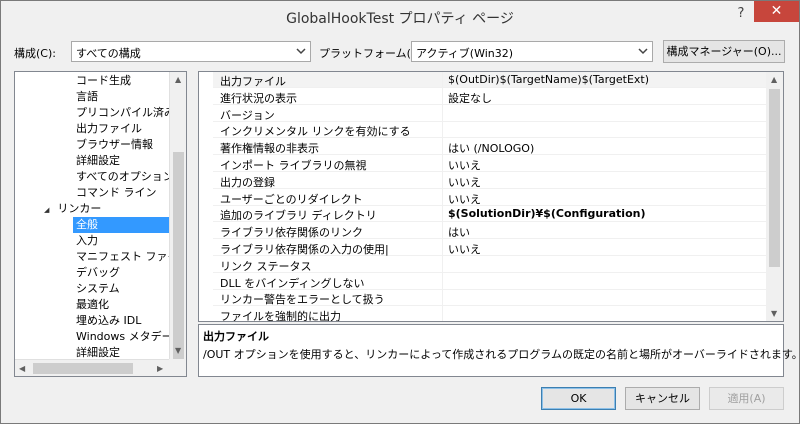 Image resolution: width=800 pixels, height=424 pixels. What do you see at coordinates (247, 115) in the screenshot?
I see `property-name: バージョン` at bounding box center [247, 115].